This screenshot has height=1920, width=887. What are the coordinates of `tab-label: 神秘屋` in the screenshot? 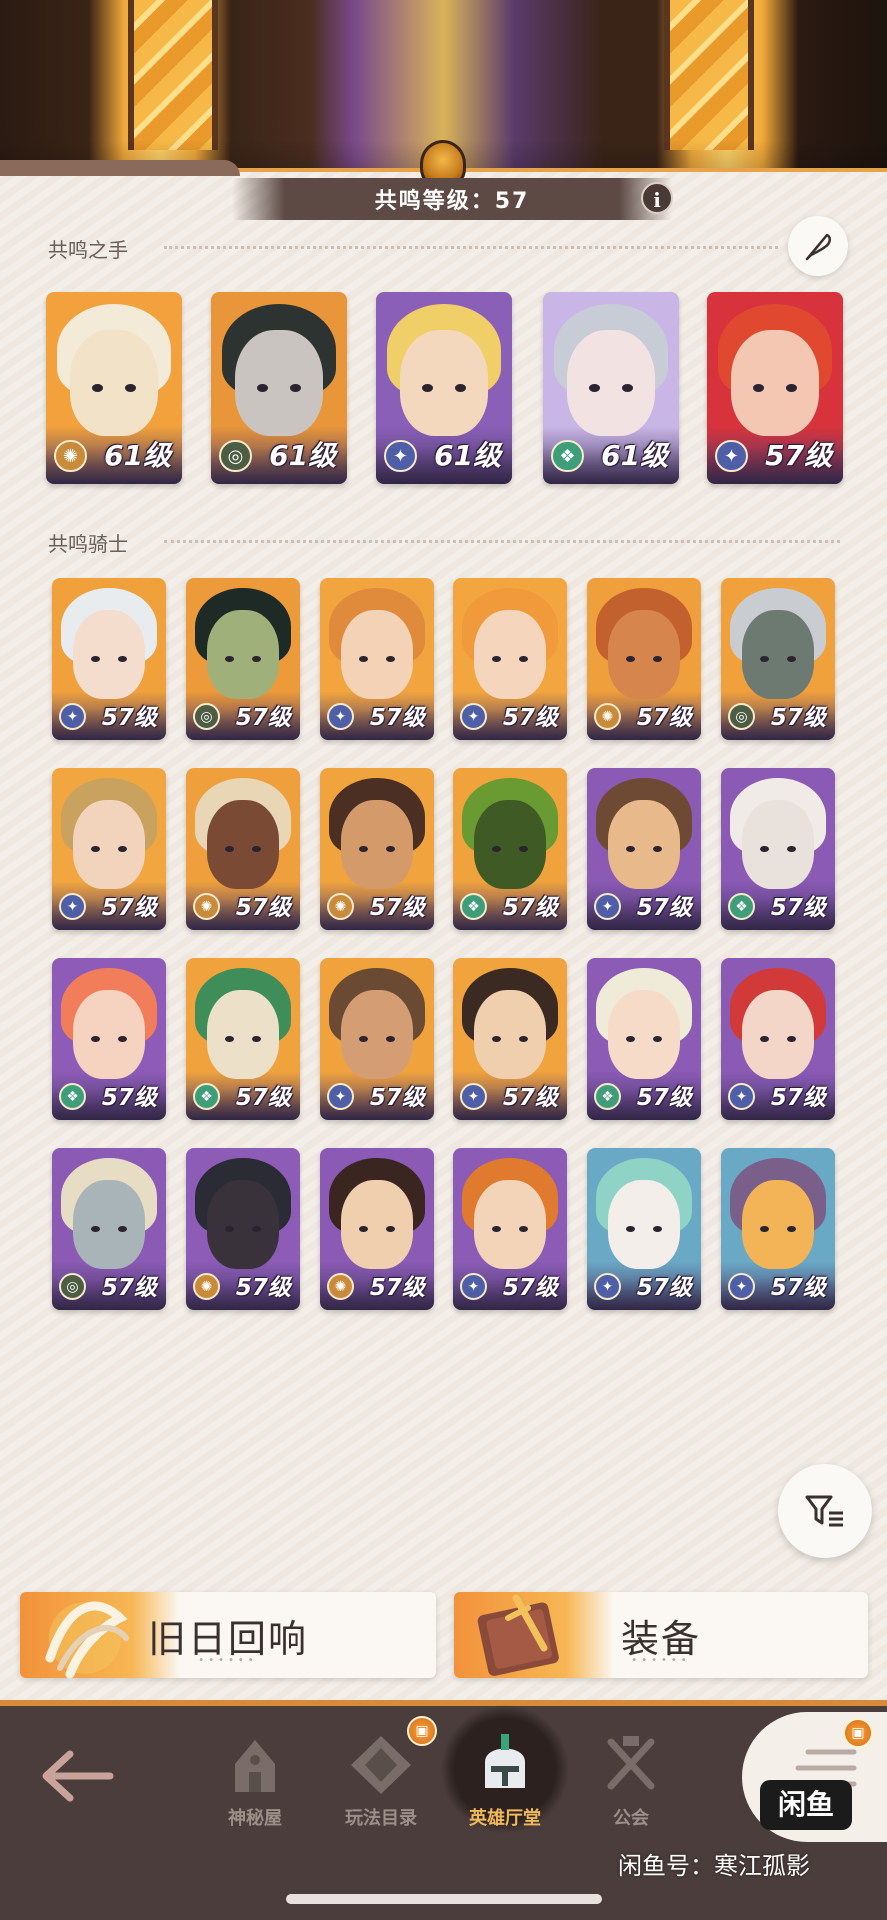 It's located at (255, 1818).